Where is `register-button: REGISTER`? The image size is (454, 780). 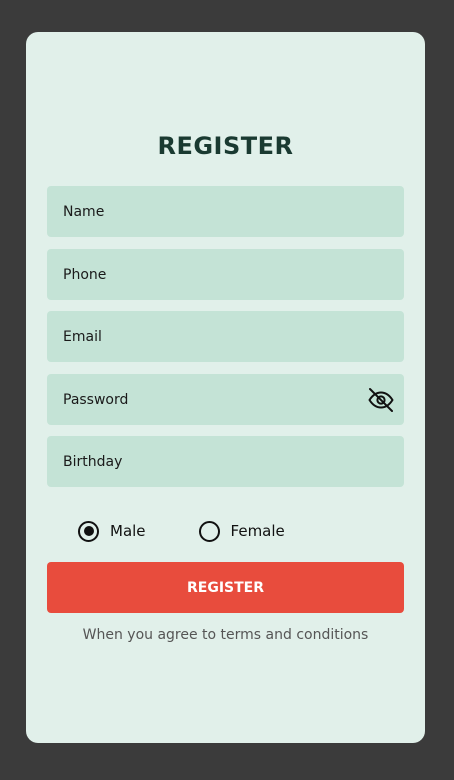
register-button: REGISTER is located at coordinates (225, 587).